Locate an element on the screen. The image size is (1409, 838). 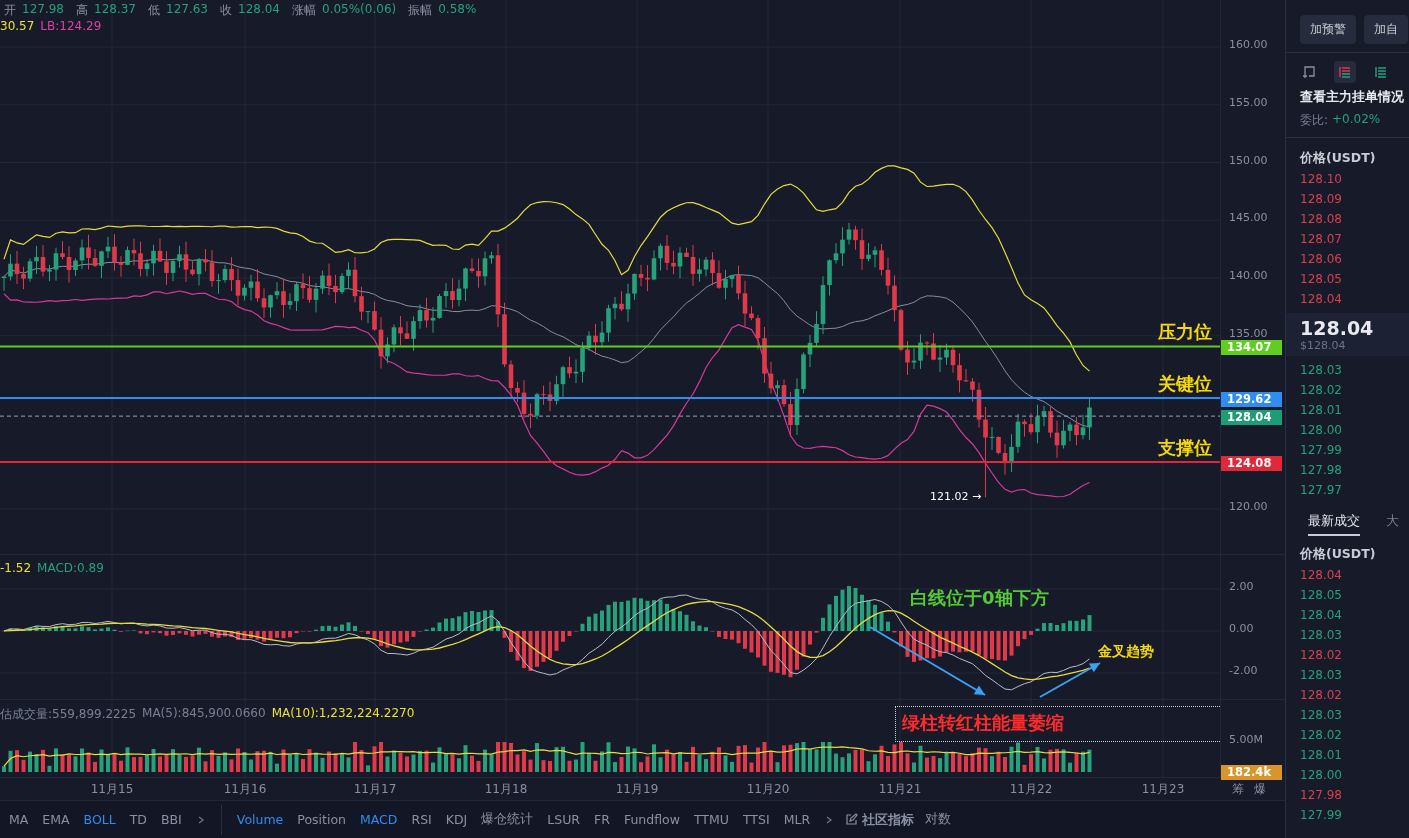
community-indicators-button: 社区指标 is located at coordinates (880, 819).